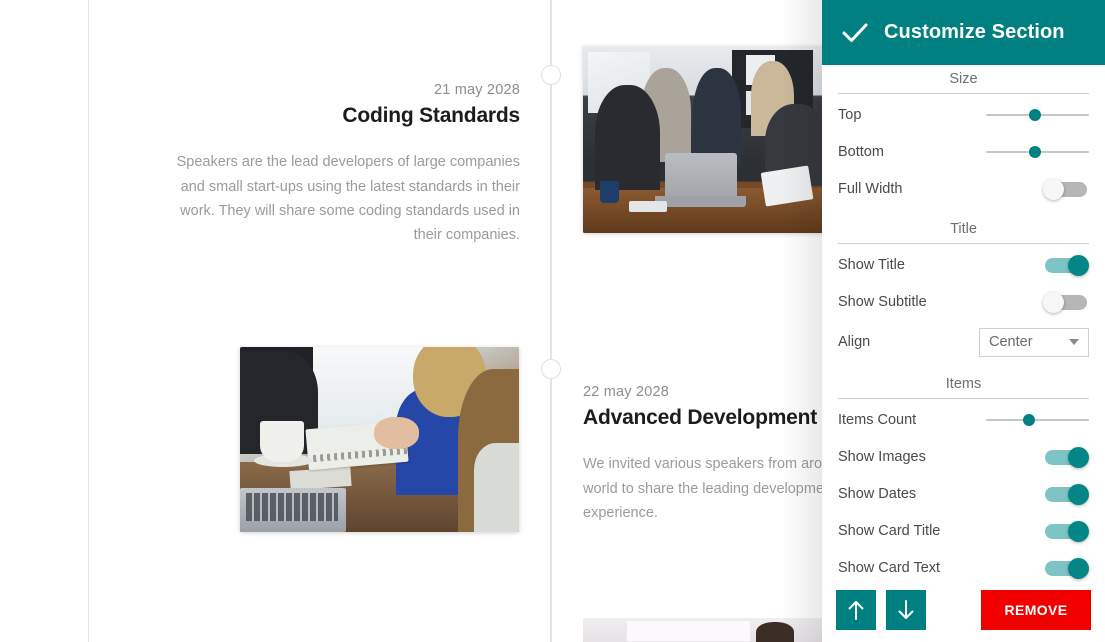 The width and height of the screenshot is (1105, 642). Describe the element at coordinates (1036, 610) in the screenshot. I see `remove-button: REMOVE` at that location.